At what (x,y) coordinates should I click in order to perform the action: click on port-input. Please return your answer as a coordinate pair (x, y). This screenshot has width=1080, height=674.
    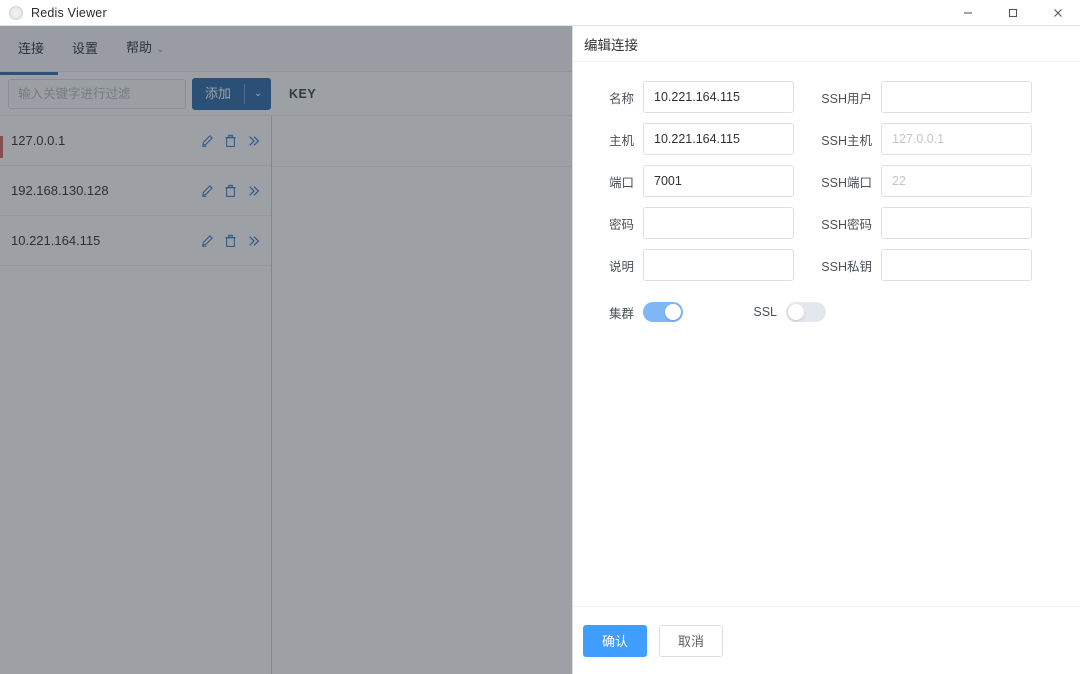
    Looking at the image, I should click on (718, 181).